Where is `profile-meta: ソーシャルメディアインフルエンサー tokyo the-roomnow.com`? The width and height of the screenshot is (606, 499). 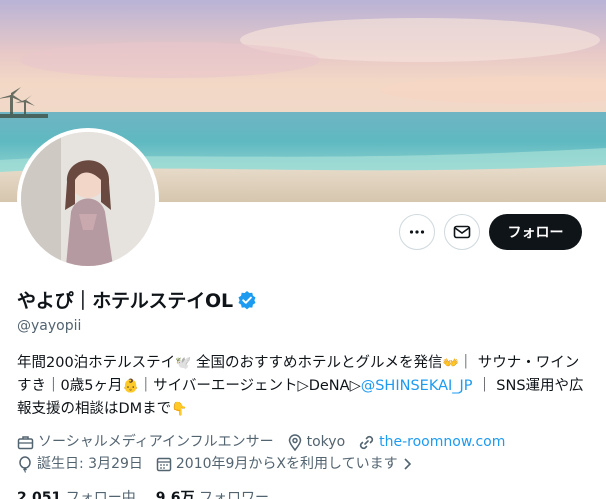 profile-meta: ソーシャルメディアインフルエンサー tokyo the-roomnow.com is located at coordinates (304, 453).